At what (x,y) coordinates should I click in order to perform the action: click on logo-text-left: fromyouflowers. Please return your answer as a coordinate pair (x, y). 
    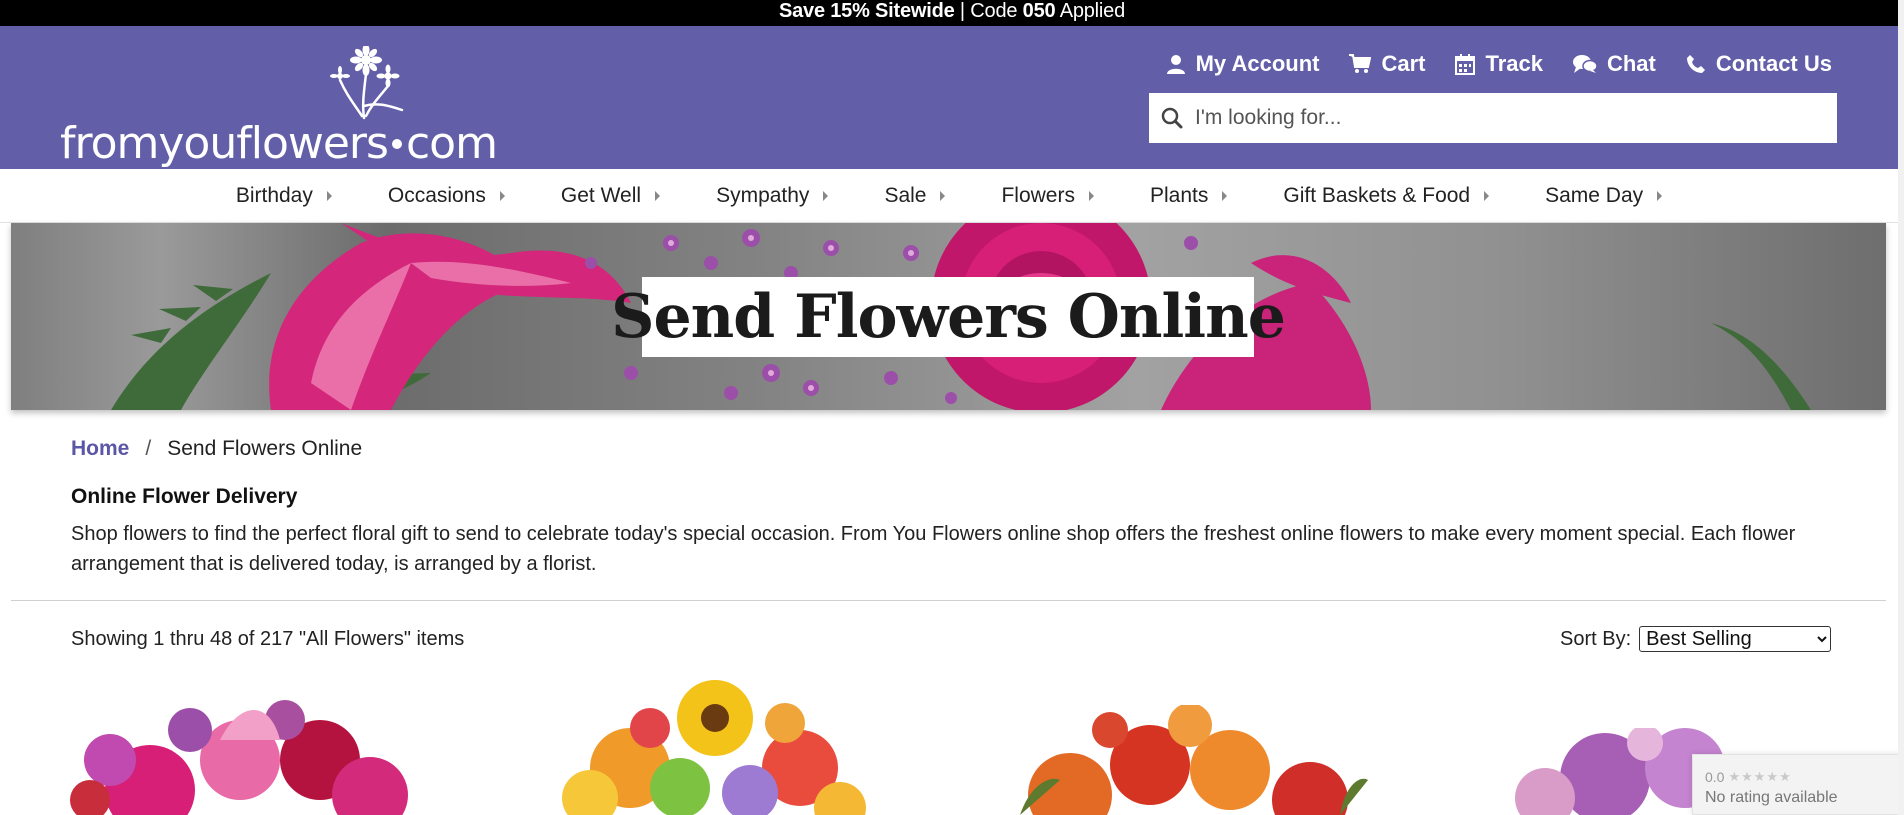
    Looking at the image, I should click on (224, 143).